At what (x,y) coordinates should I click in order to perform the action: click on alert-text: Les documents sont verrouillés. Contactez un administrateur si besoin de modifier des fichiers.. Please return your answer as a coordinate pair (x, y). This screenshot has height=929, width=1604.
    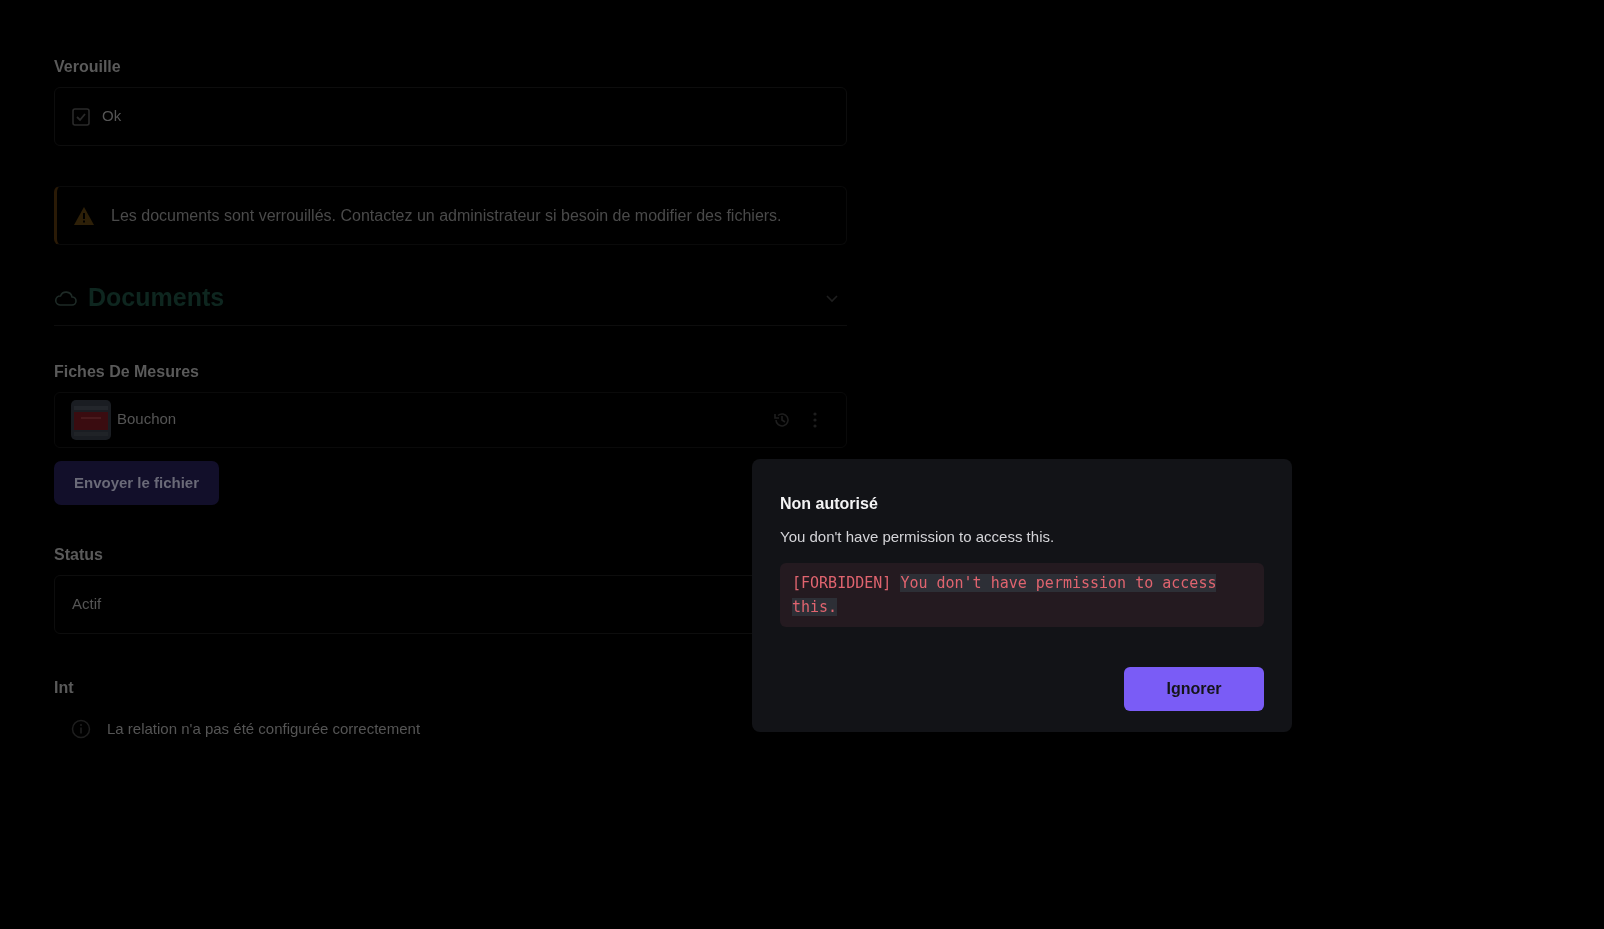
    Looking at the image, I should click on (446, 215).